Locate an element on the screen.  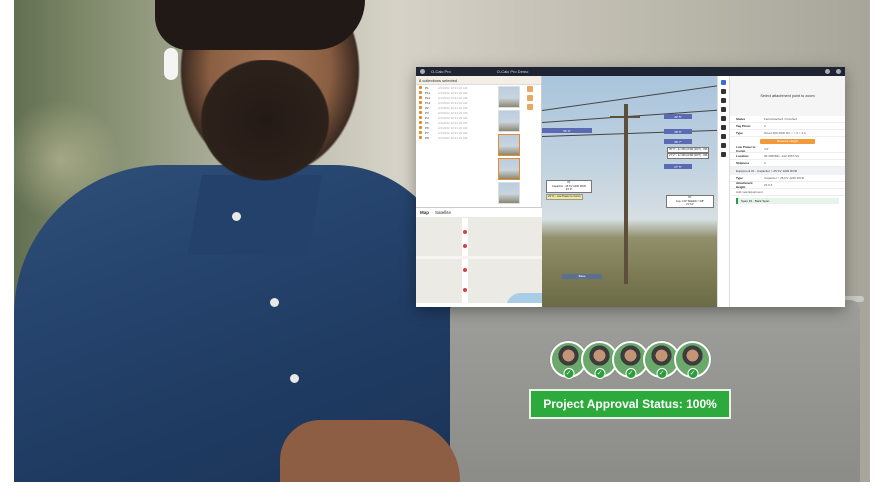
menu-icon is located at coordinates (422, 71).